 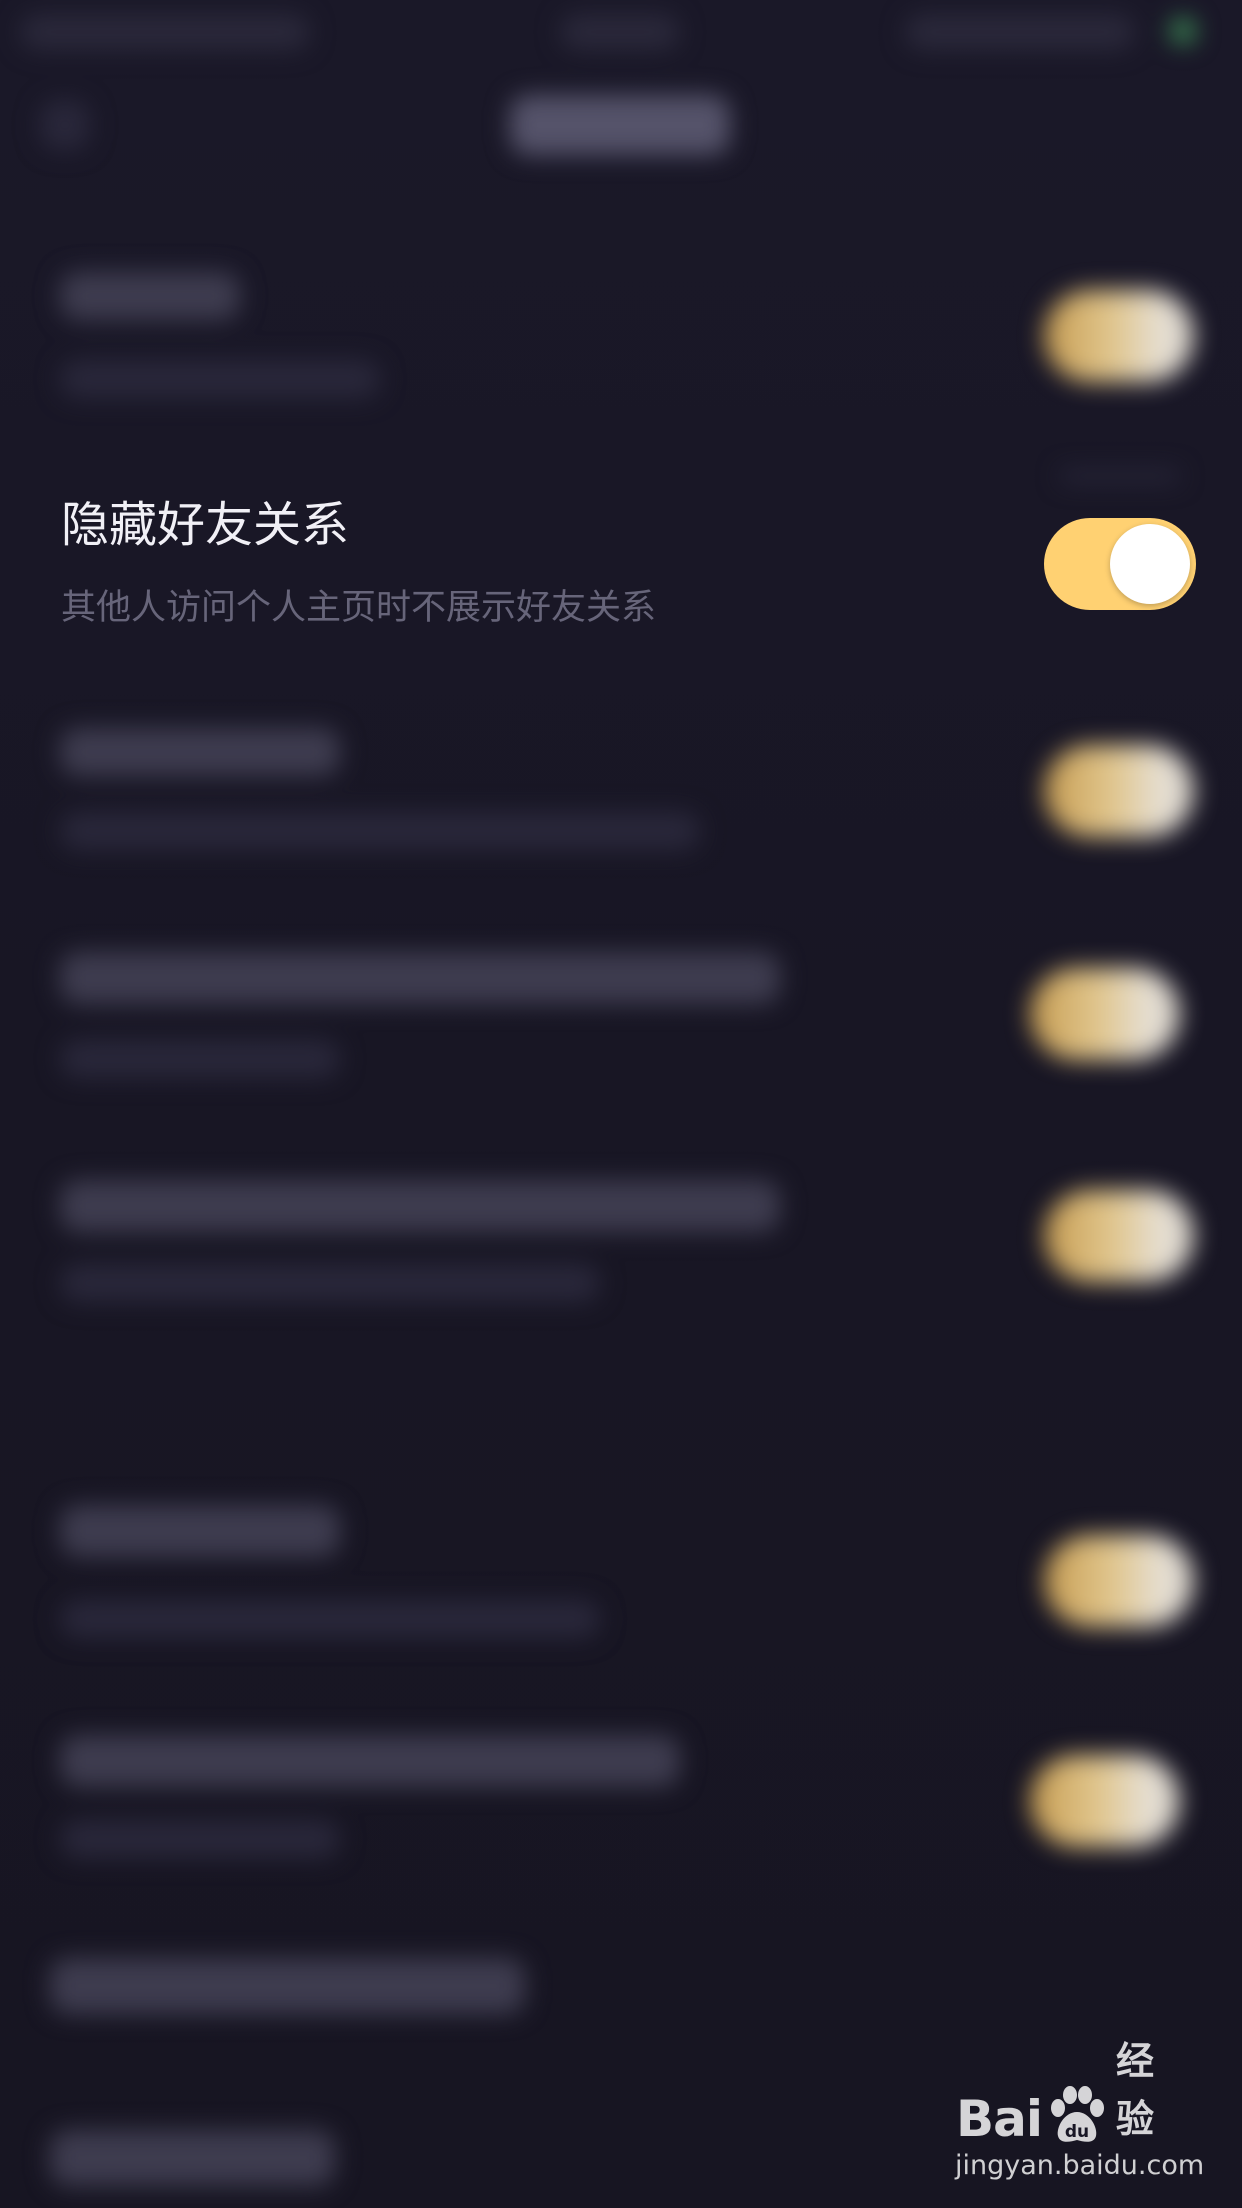 I want to click on row6-desc-blur, so click(x=330, y=1619).